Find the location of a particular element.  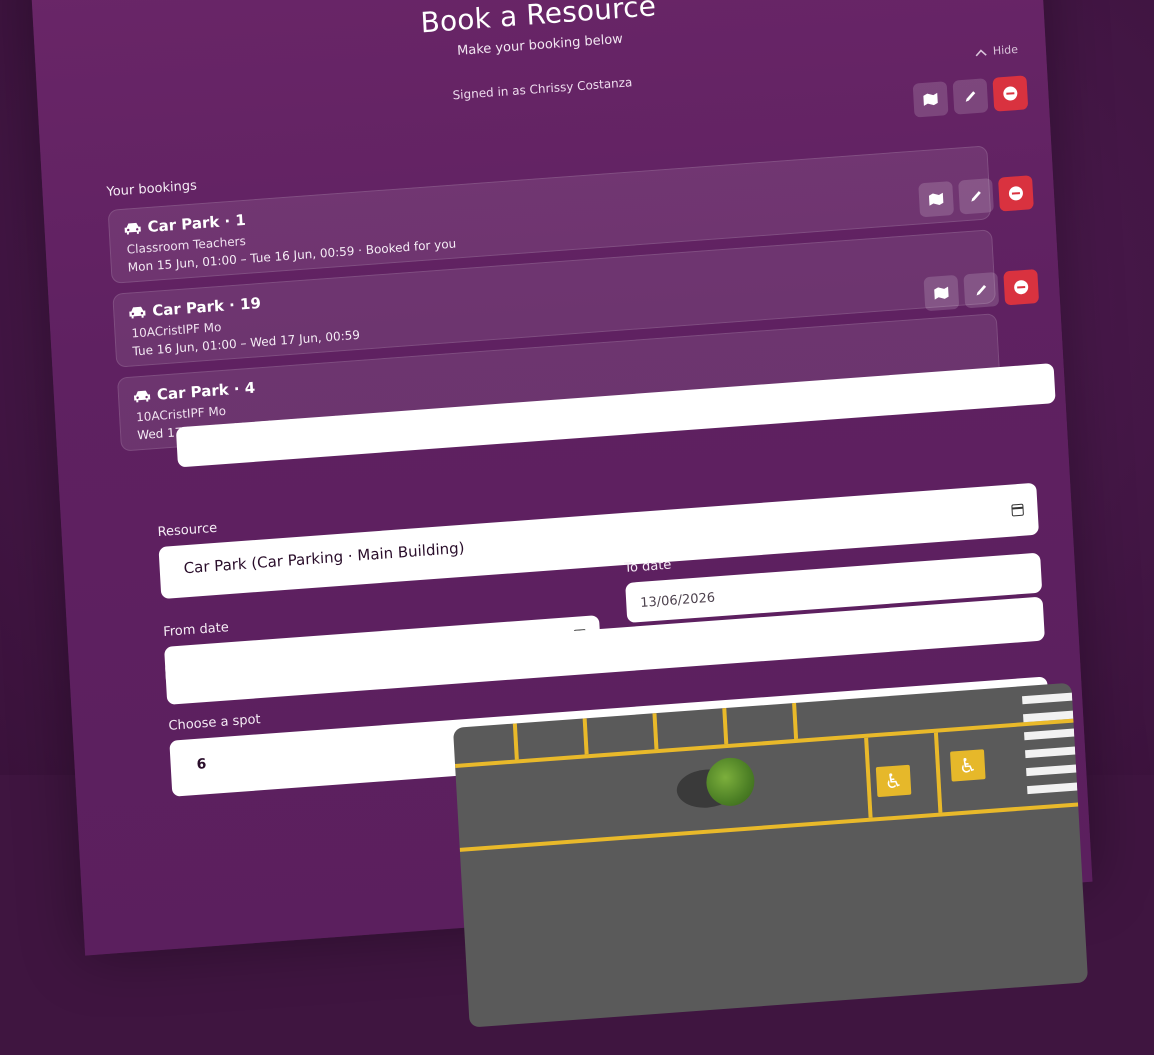

to-date-label: To date is located at coordinates (647, 567).